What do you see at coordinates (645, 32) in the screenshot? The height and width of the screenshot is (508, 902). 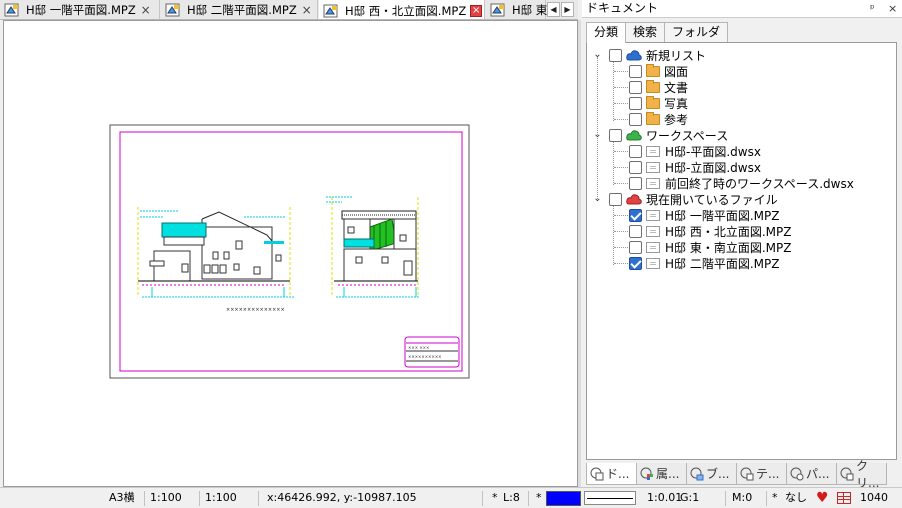 I see `tab-search: 検索` at bounding box center [645, 32].